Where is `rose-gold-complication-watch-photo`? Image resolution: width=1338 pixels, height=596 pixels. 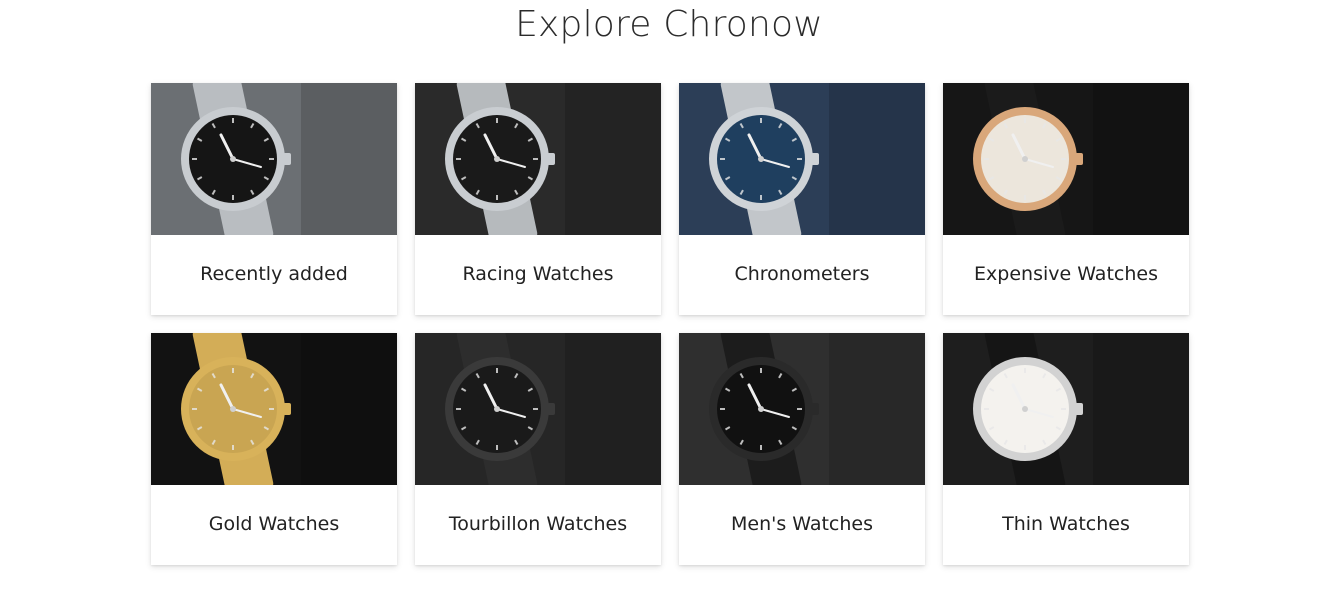 rose-gold-complication-watch-photo is located at coordinates (1066, 159).